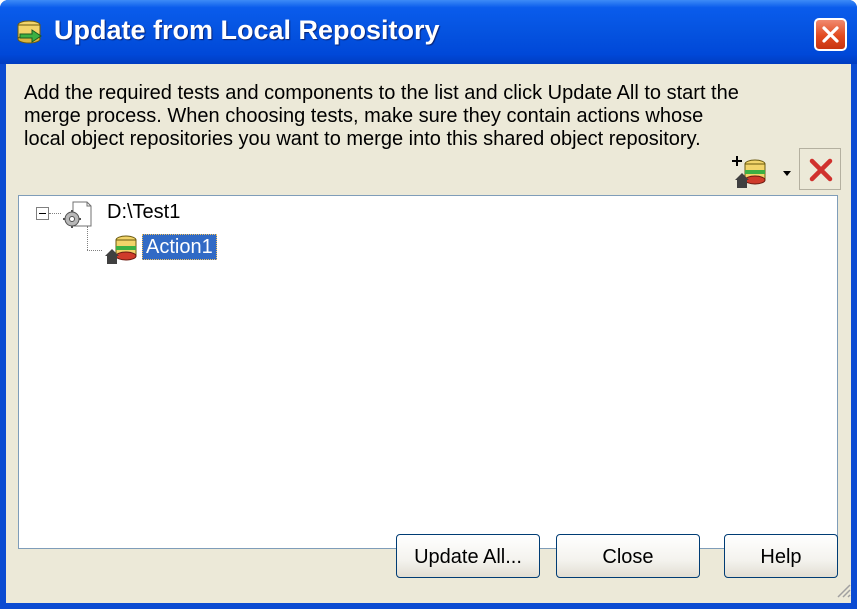 The width and height of the screenshot is (857, 609). What do you see at coordinates (77, 215) in the screenshot?
I see `test-icon` at bounding box center [77, 215].